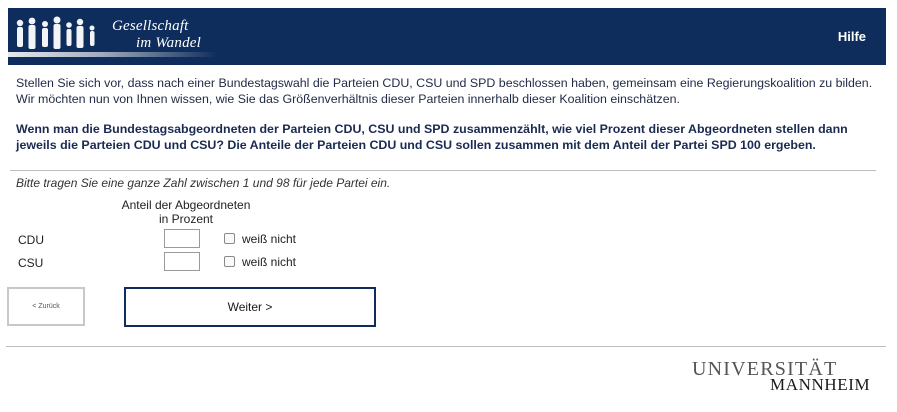  I want to click on university-logo-line-2: MANNHEIM, so click(820, 384).